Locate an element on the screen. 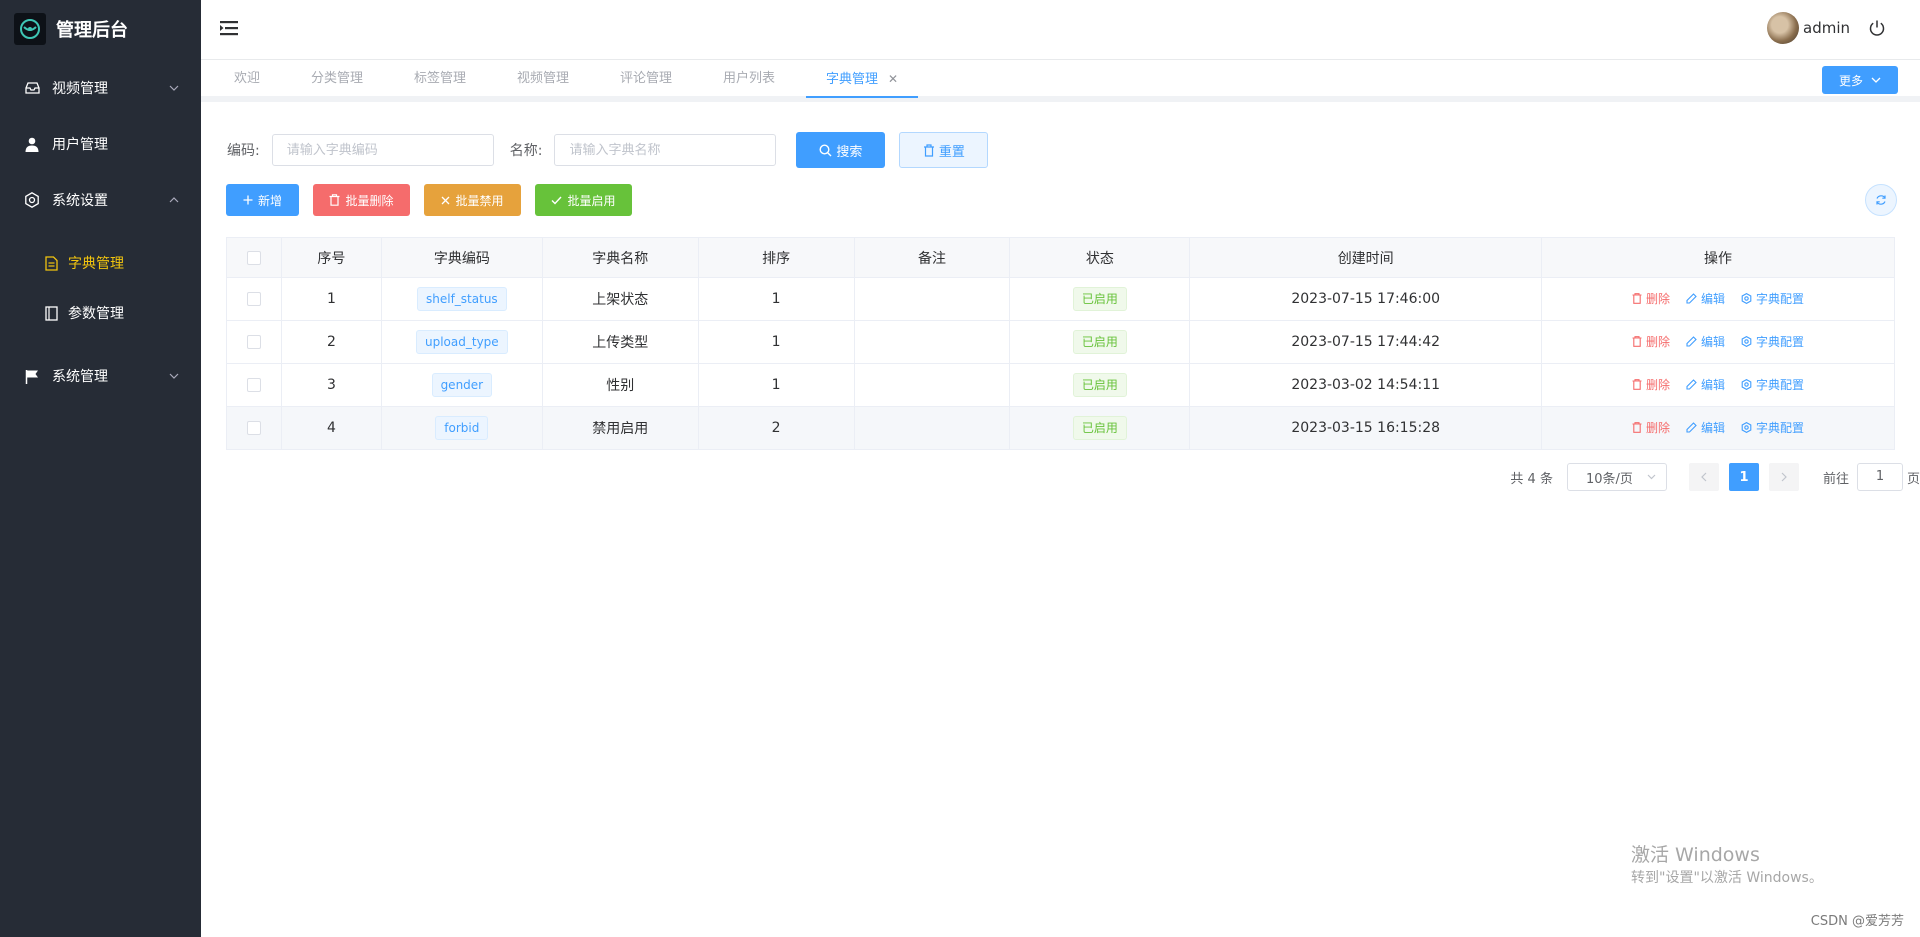 Image resolution: width=1920 pixels, height=937 pixels. tab-user-list: 用户列表 is located at coordinates (749, 79).